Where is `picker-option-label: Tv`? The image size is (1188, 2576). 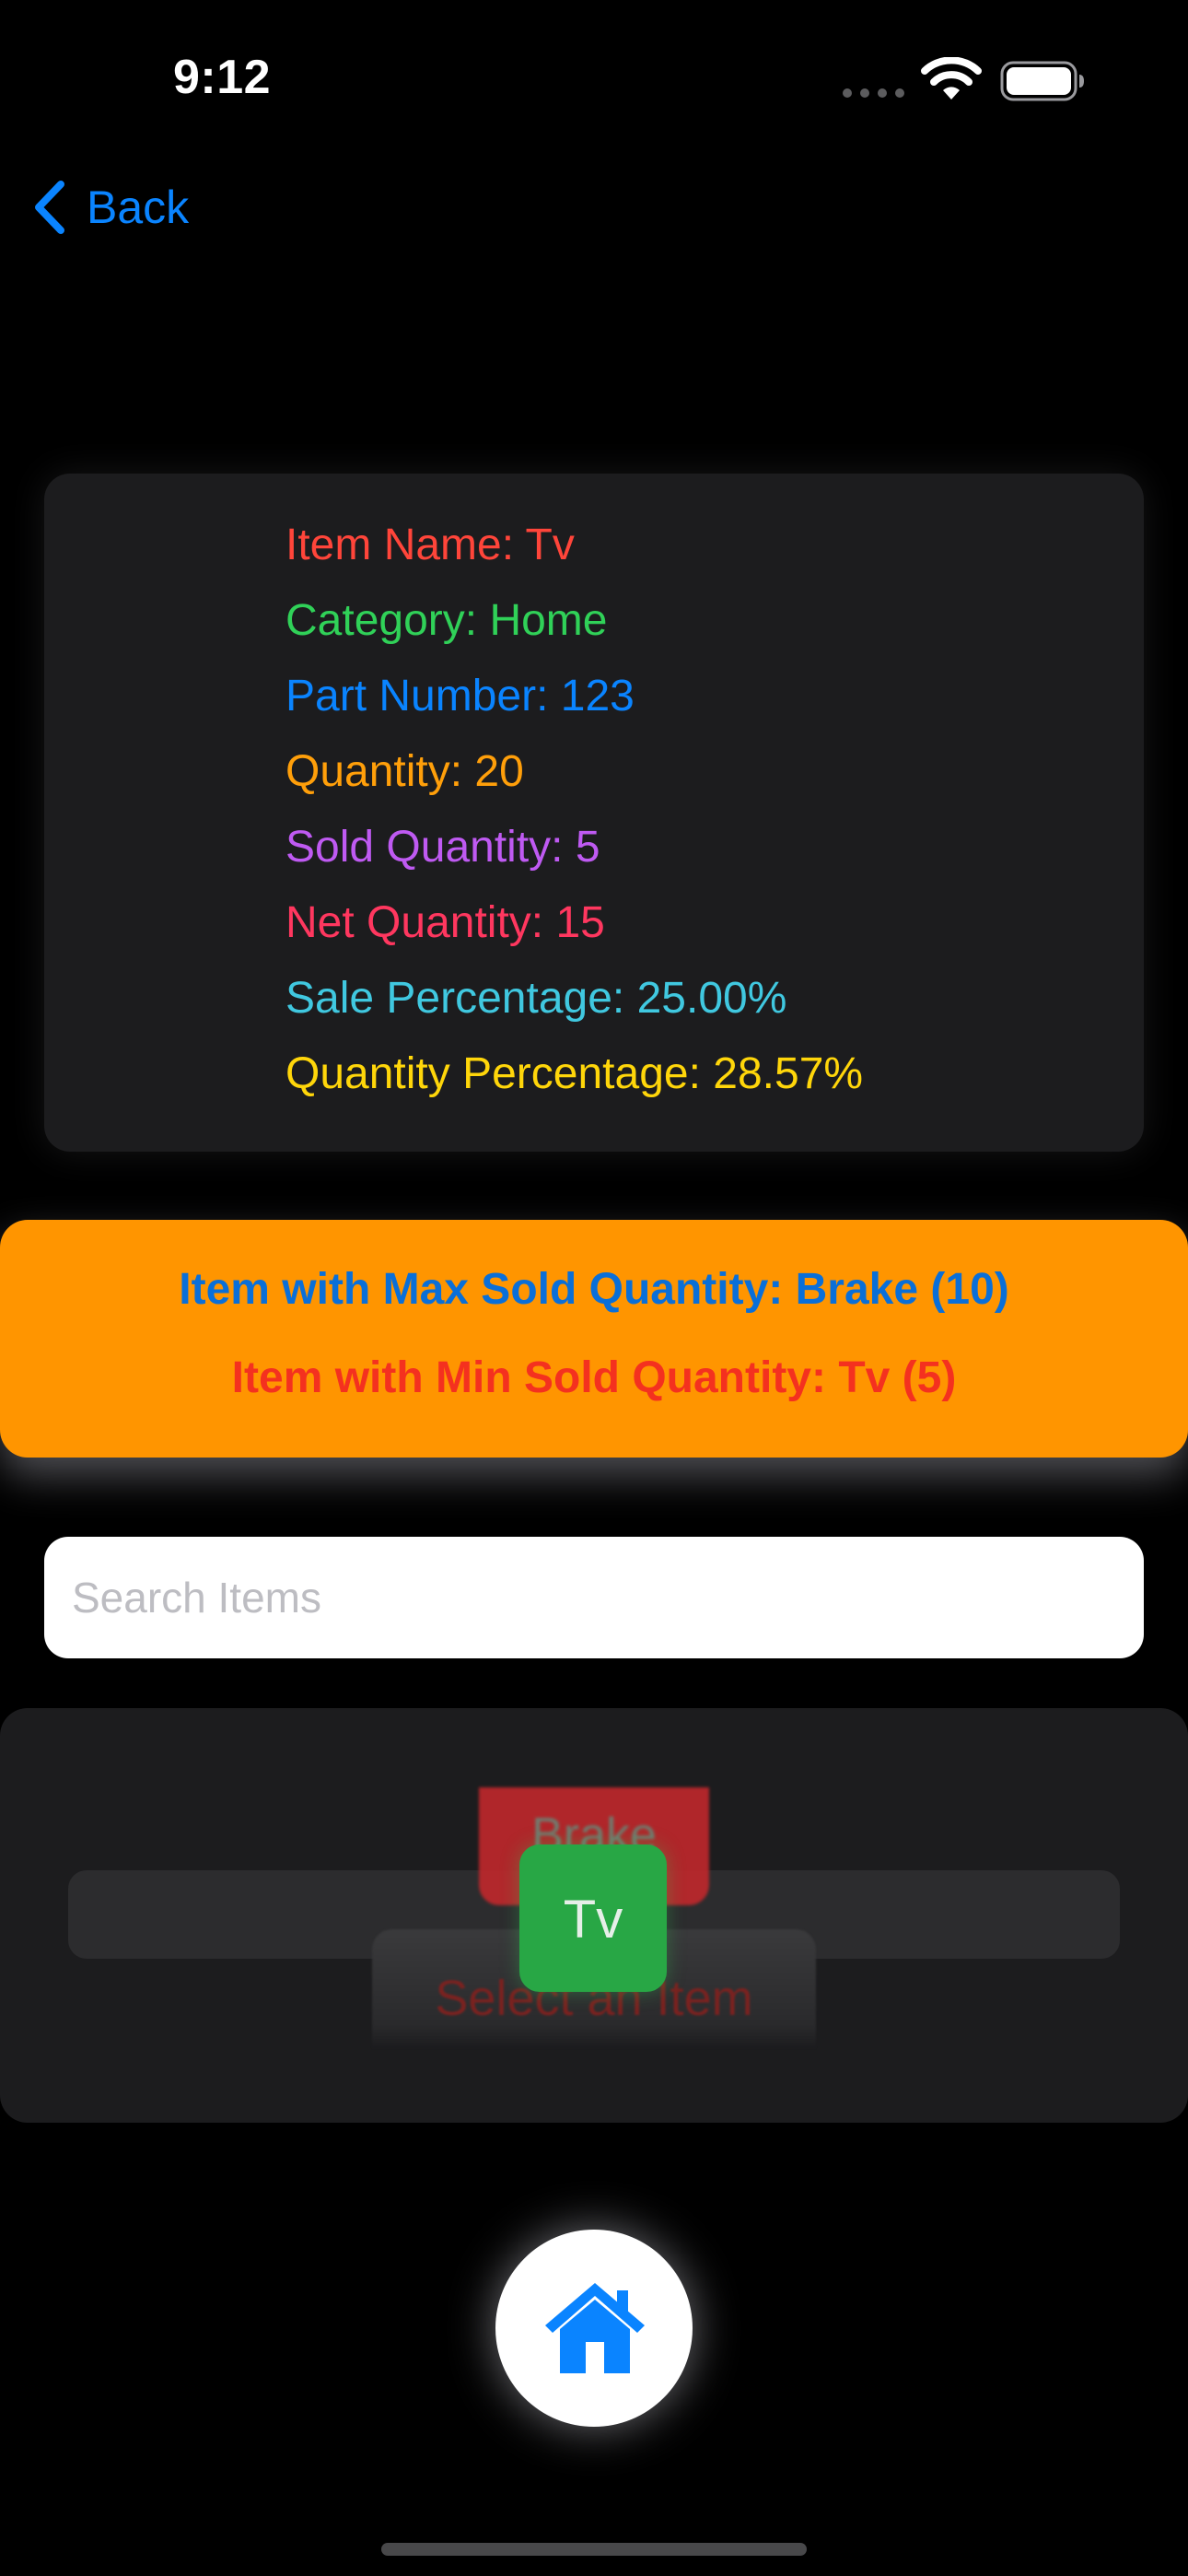
picker-option-label: Tv is located at coordinates (593, 1920).